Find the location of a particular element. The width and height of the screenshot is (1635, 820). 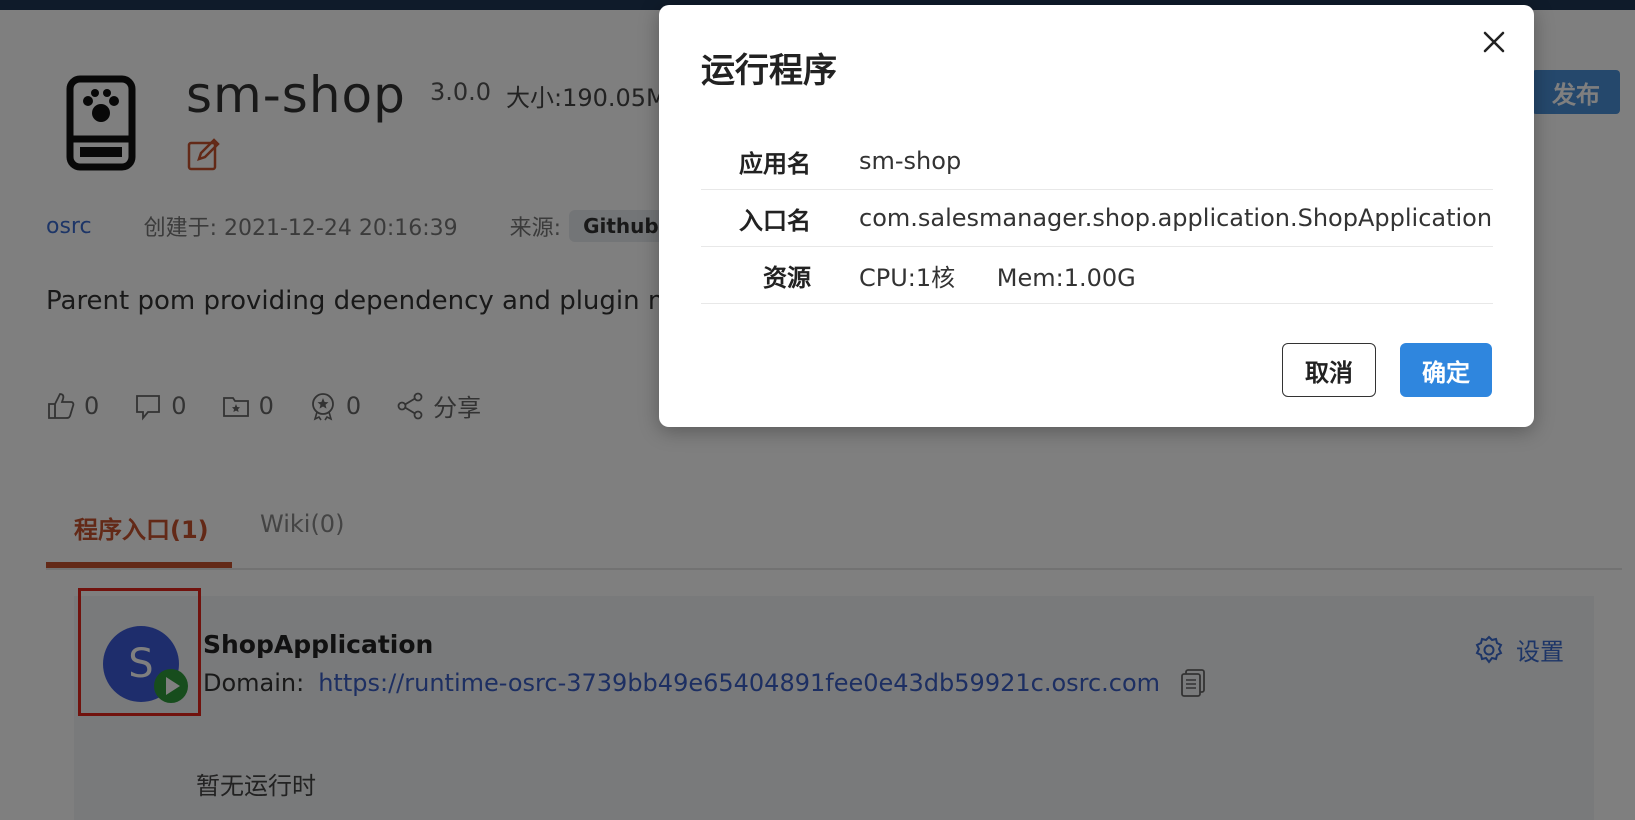

info-key: 应用名 is located at coordinates (775, 163).